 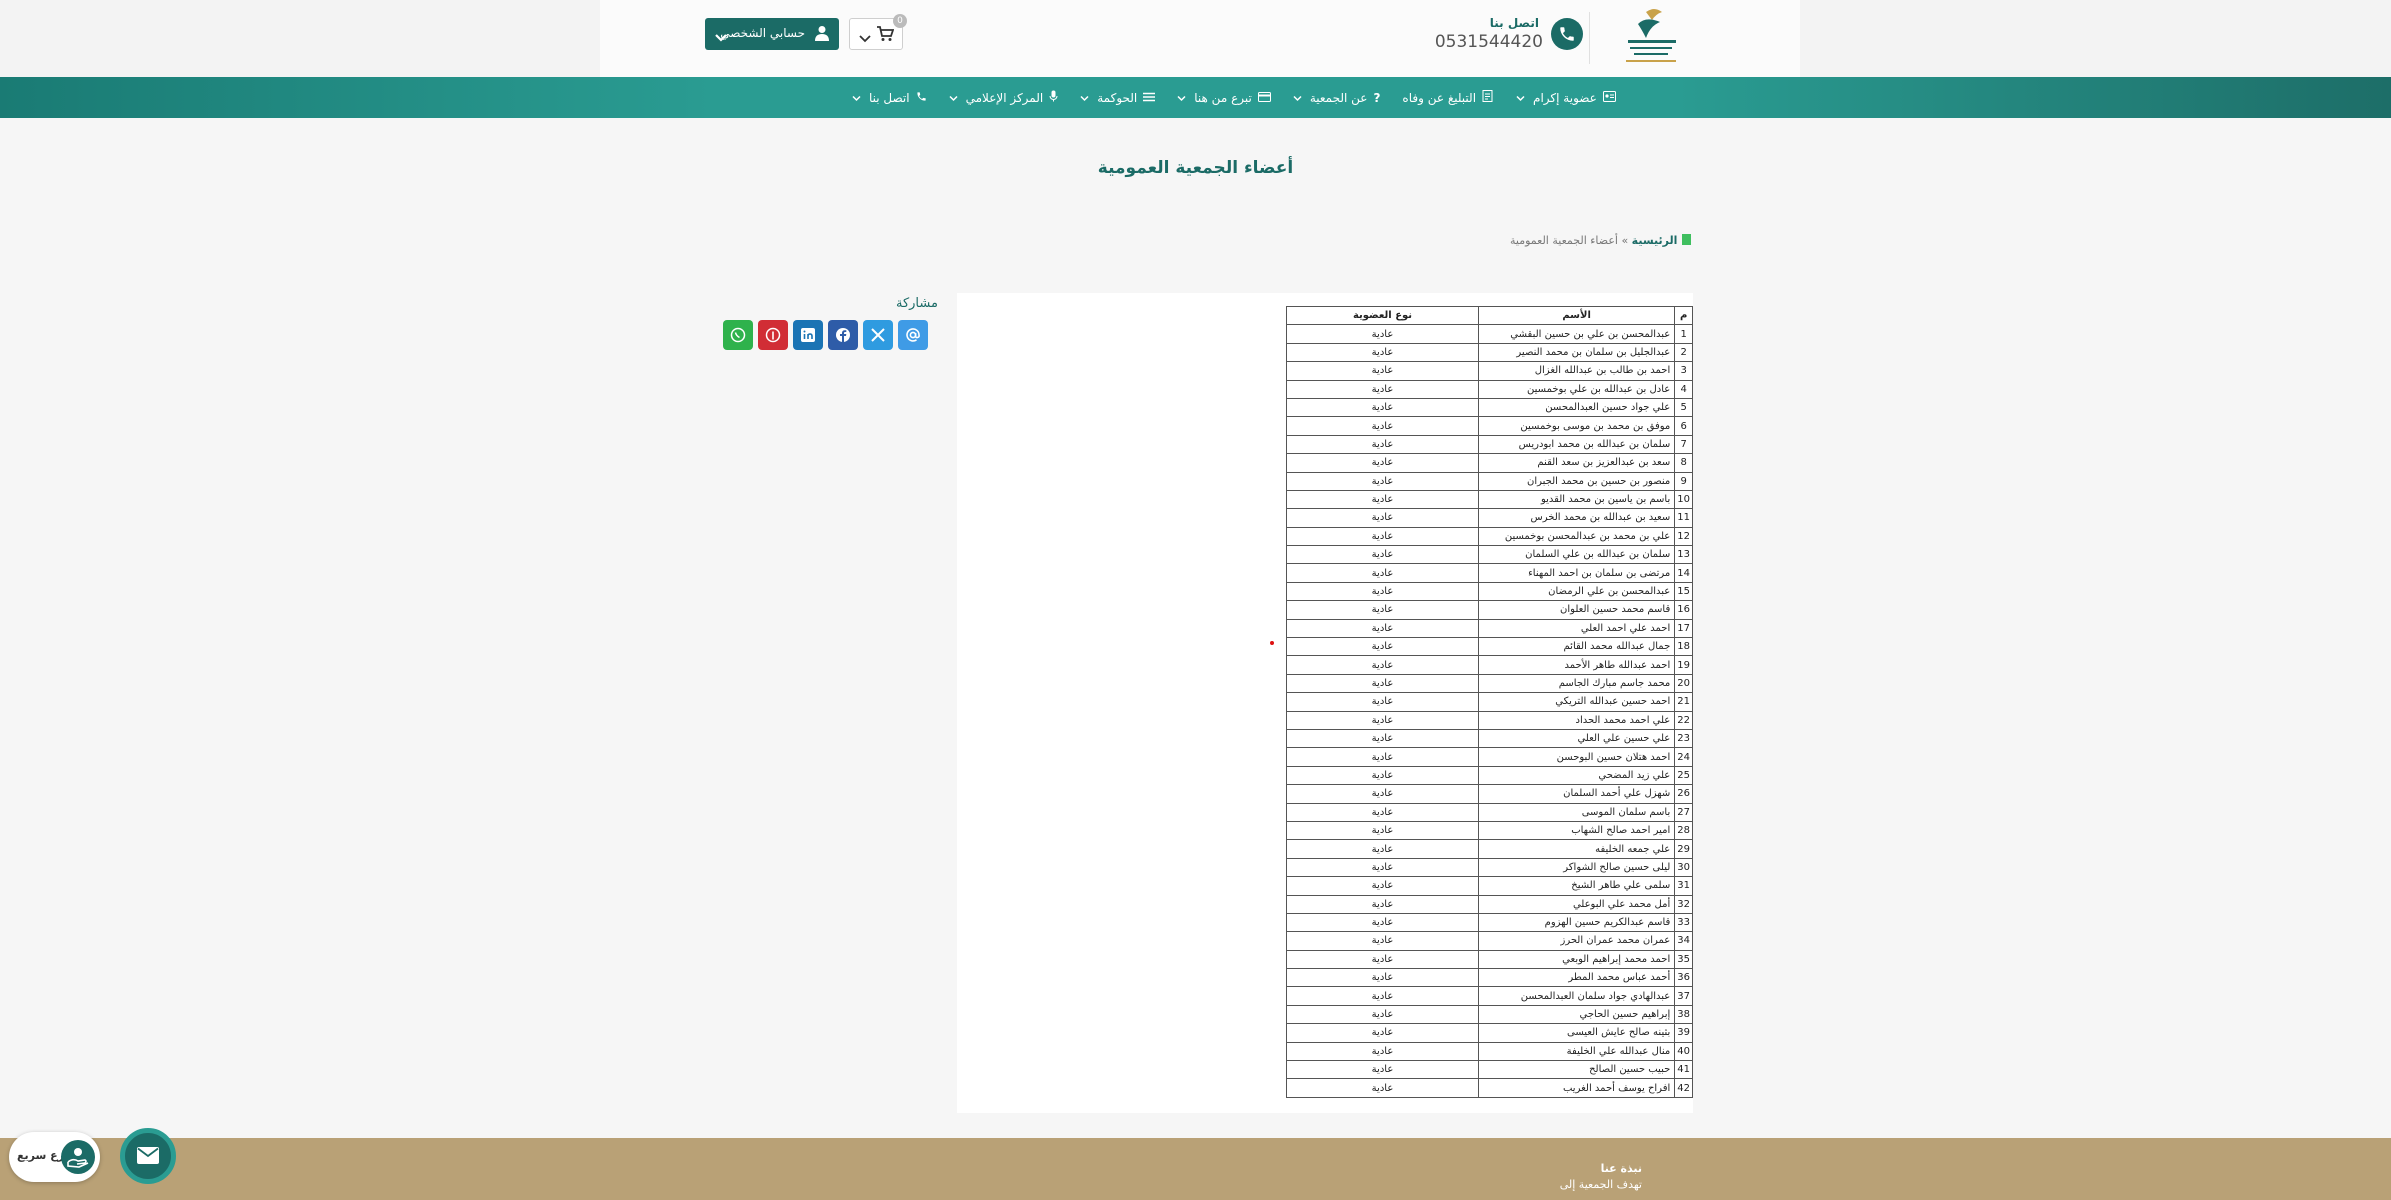 I want to click on table-row: 26 شهزل علي أحمد السلمان عادية, so click(x=1489, y=794).